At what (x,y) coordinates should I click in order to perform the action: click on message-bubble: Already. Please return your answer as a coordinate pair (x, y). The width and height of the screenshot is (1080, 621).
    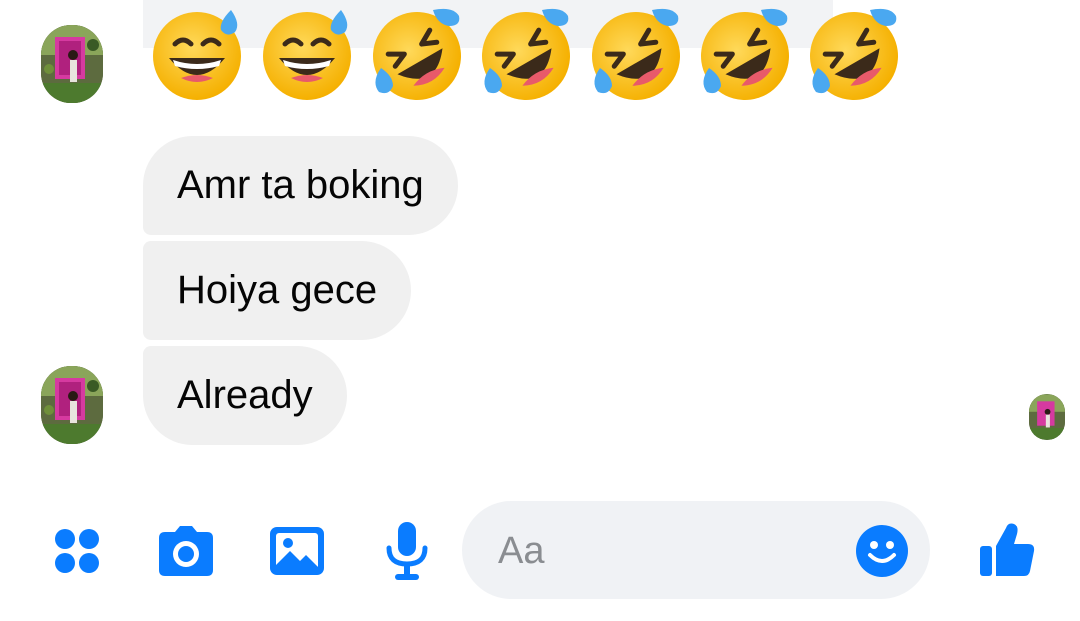
    Looking at the image, I should click on (245, 395).